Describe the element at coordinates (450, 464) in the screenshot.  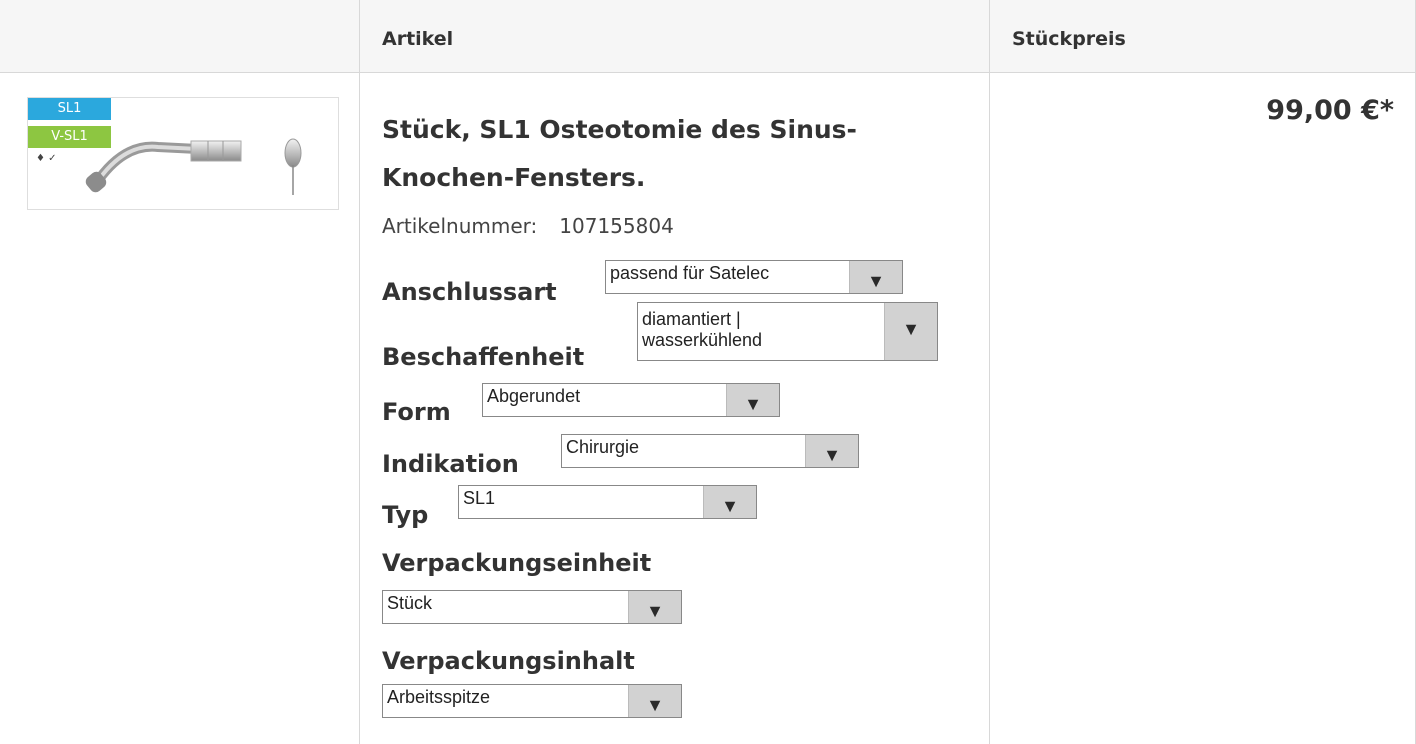
I see `option-label-indikation: Indikation` at that location.